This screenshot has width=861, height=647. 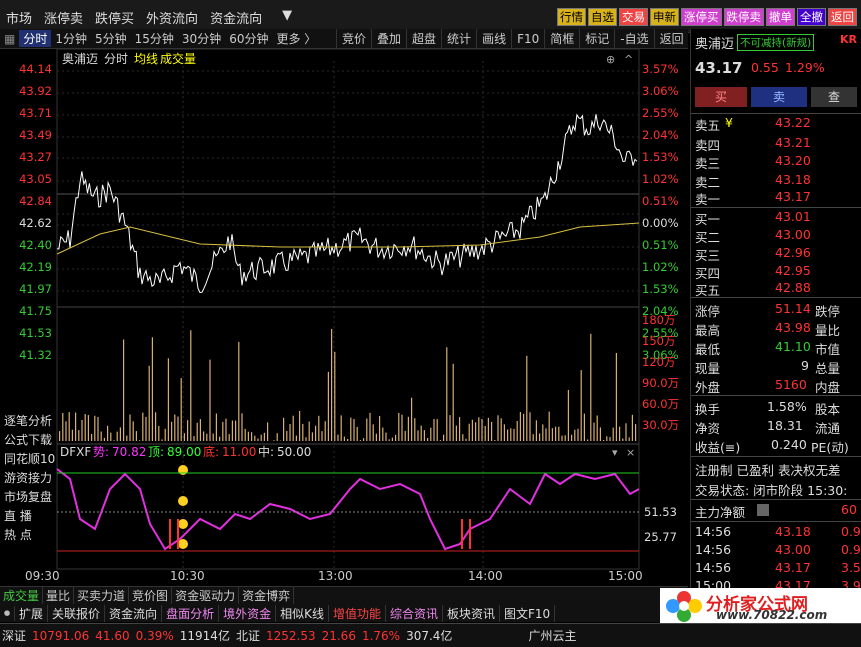 I want to click on btn-cancel-order: 撤单, so click(x=780, y=17).